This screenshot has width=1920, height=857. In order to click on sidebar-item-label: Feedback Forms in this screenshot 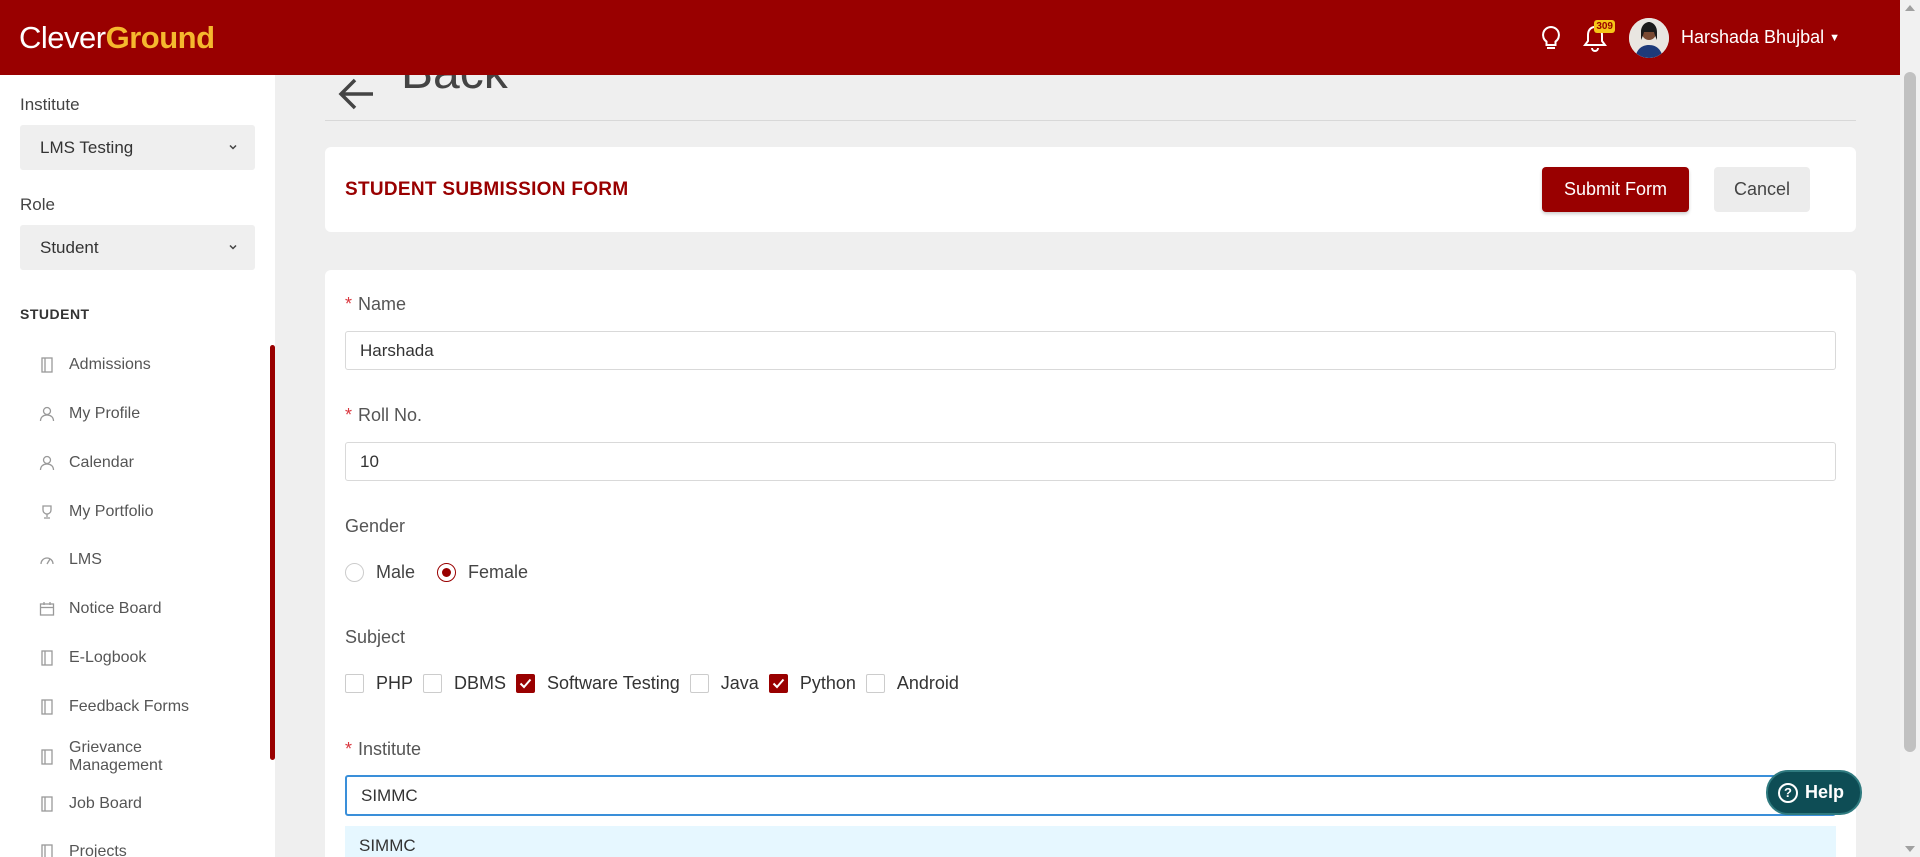, I will do `click(129, 706)`.